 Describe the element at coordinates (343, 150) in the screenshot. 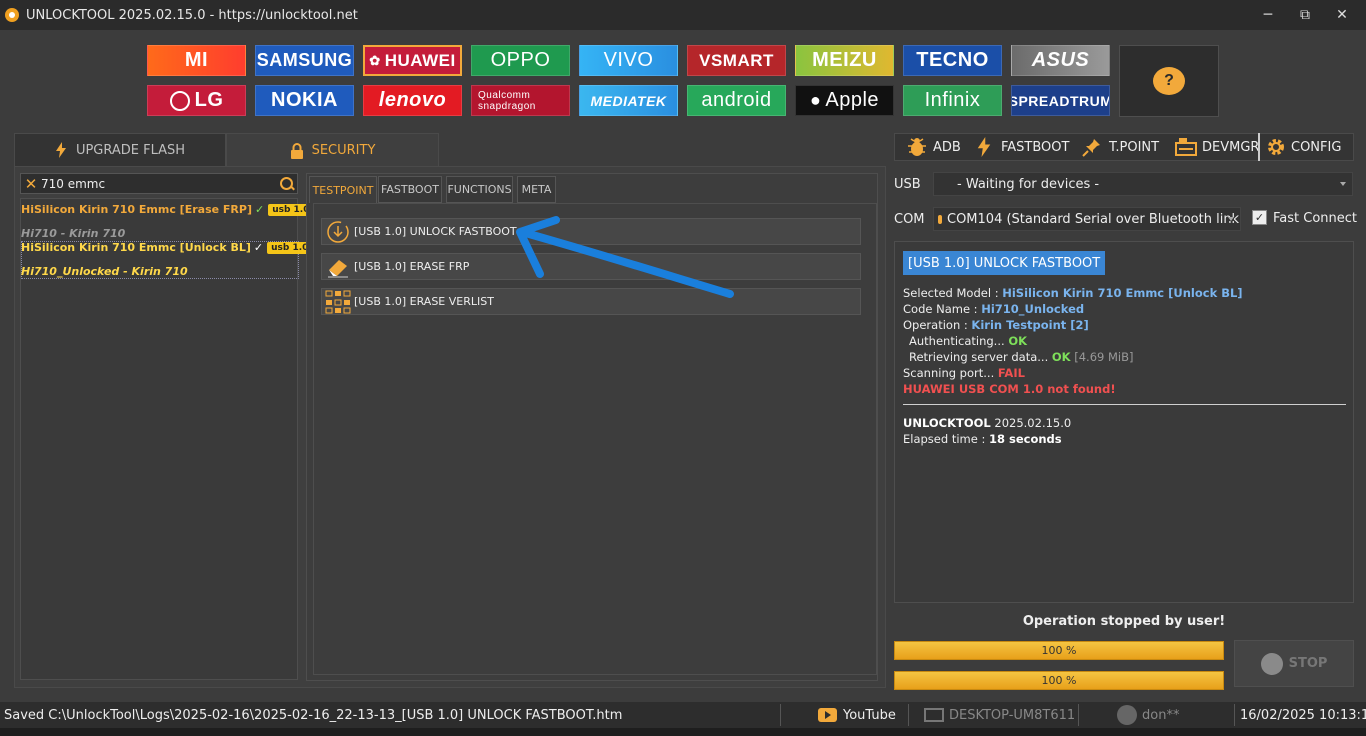

I see `tab-security-label: SECURITY` at that location.